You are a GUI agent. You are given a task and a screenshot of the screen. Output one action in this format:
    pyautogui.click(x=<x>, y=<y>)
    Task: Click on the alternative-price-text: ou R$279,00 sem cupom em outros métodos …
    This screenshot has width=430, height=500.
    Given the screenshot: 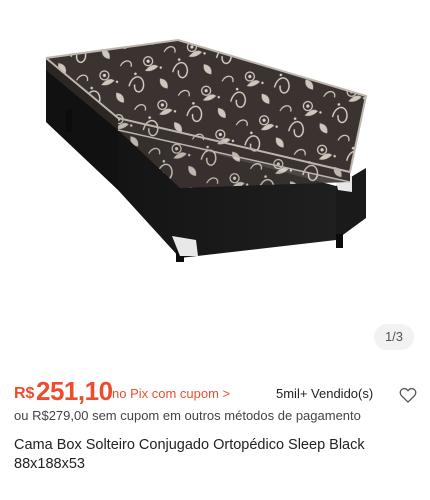 What is the action you would take?
    pyautogui.click(x=187, y=415)
    